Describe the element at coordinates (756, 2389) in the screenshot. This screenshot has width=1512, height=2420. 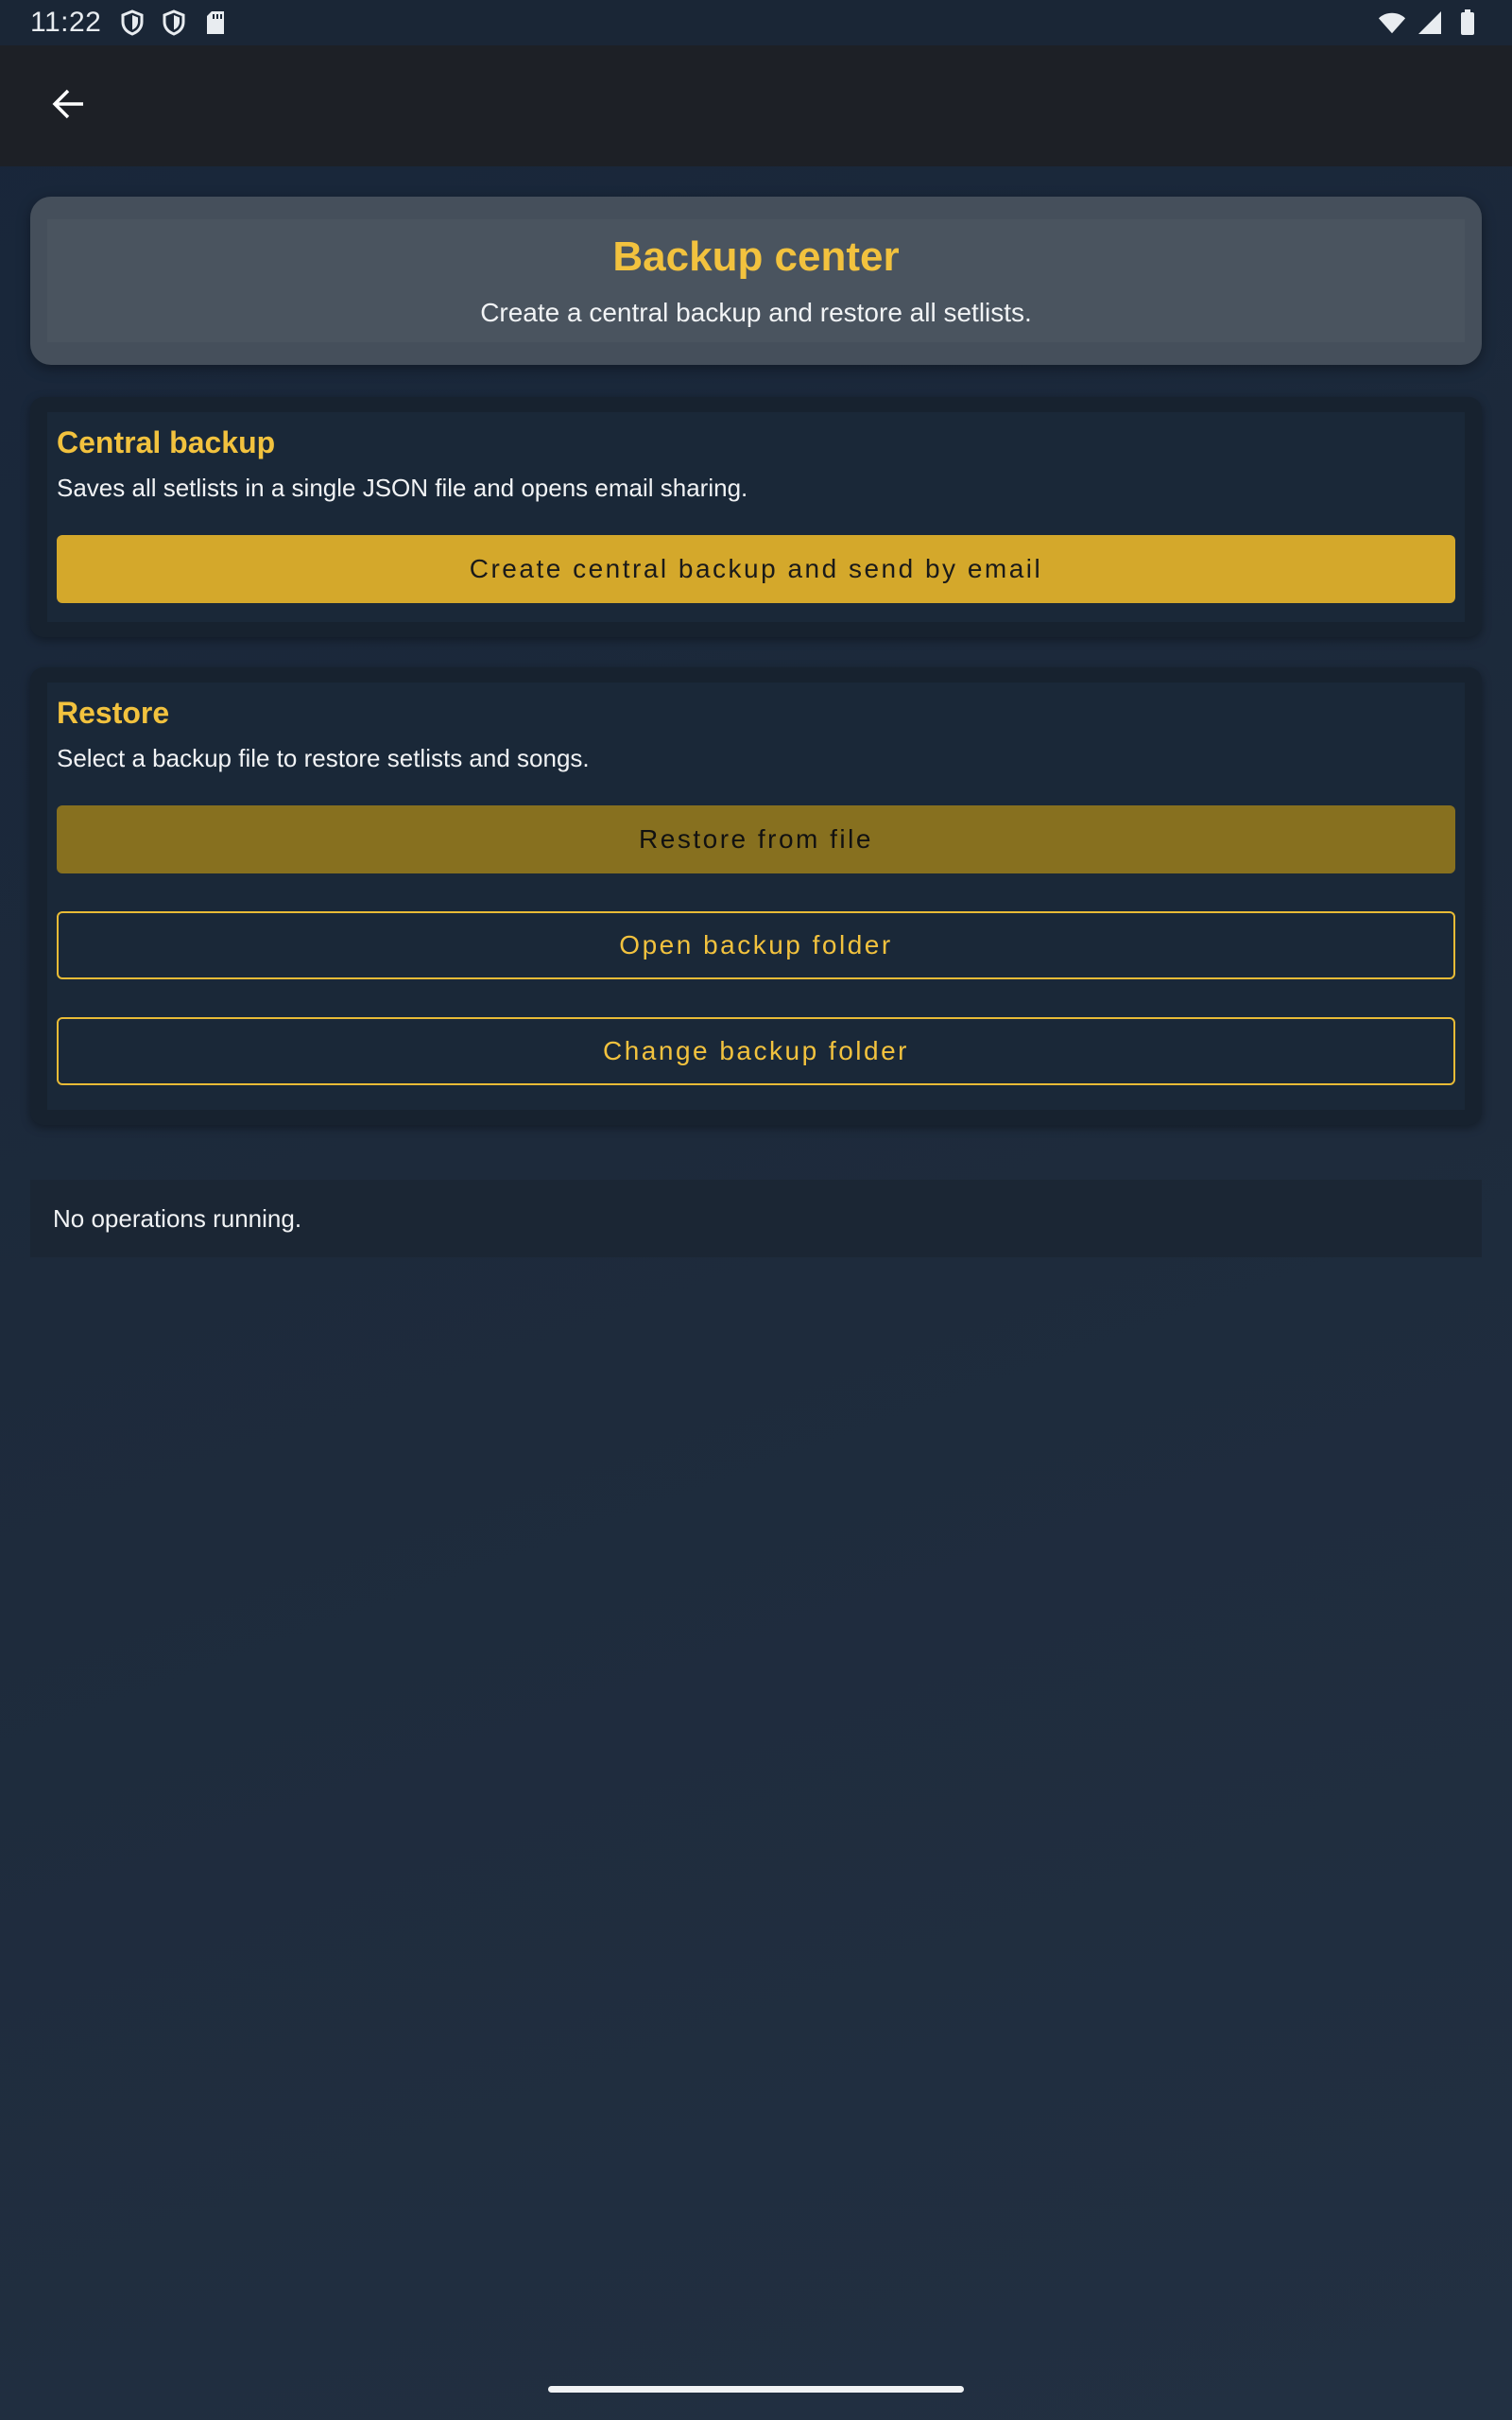
I see `home-indicator` at that location.